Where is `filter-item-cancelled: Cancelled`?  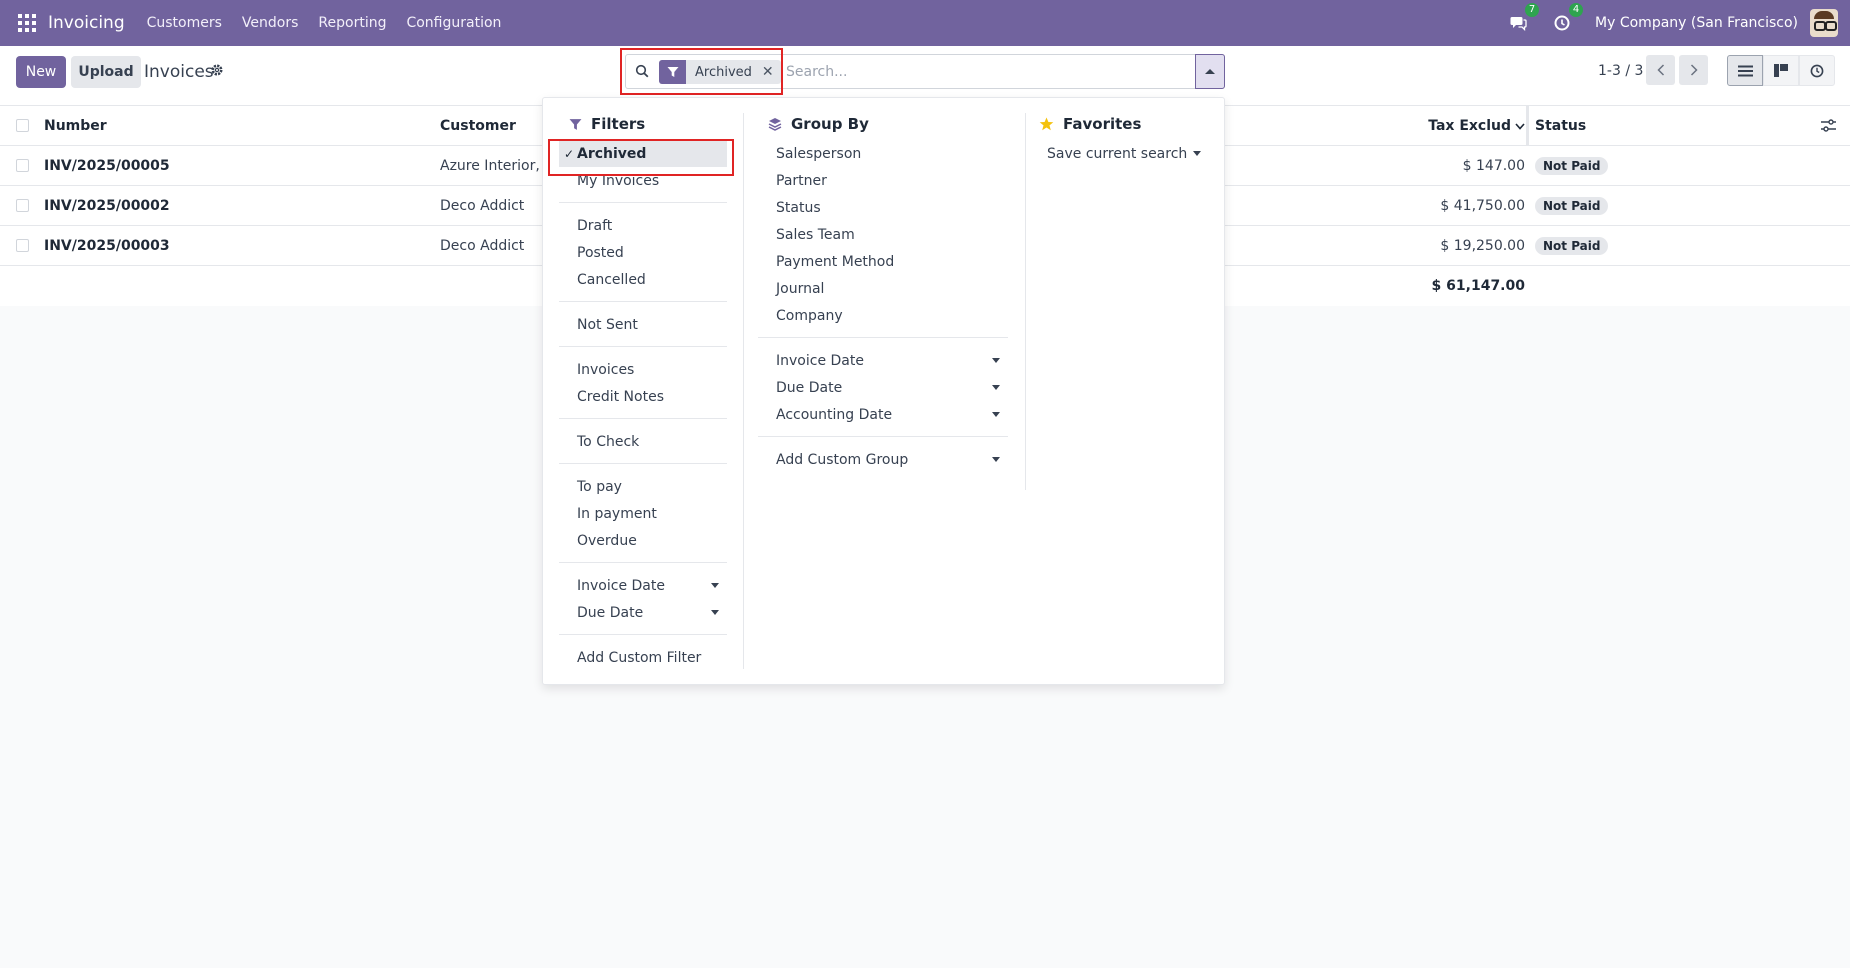
filter-item-cancelled: Cancelled is located at coordinates (643, 279).